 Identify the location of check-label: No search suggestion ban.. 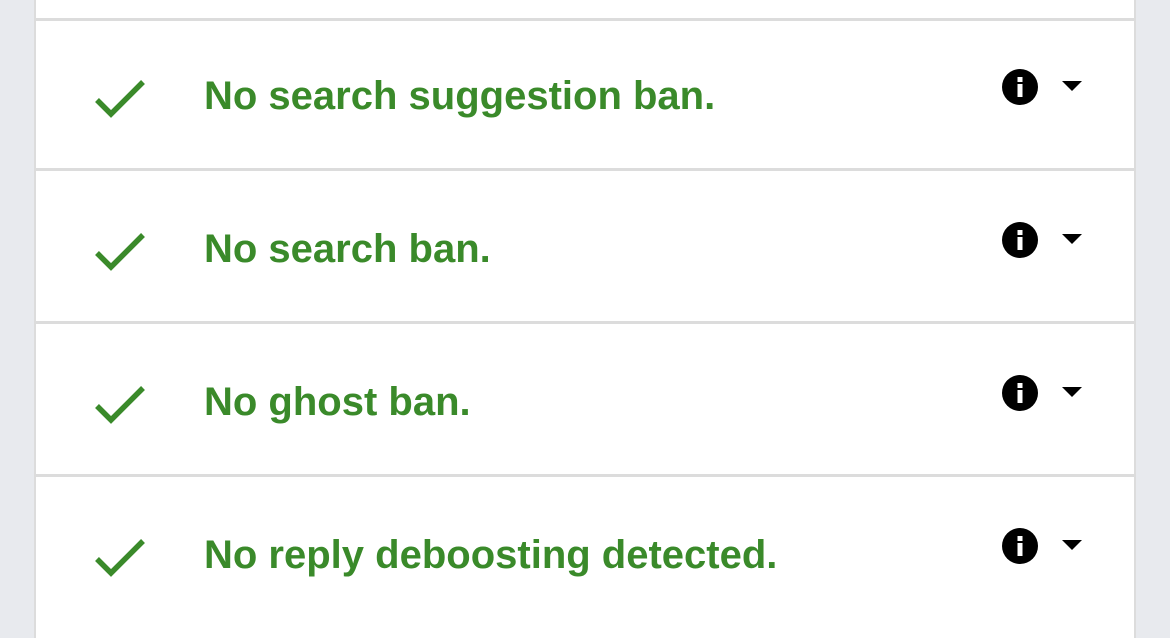
(460, 96).